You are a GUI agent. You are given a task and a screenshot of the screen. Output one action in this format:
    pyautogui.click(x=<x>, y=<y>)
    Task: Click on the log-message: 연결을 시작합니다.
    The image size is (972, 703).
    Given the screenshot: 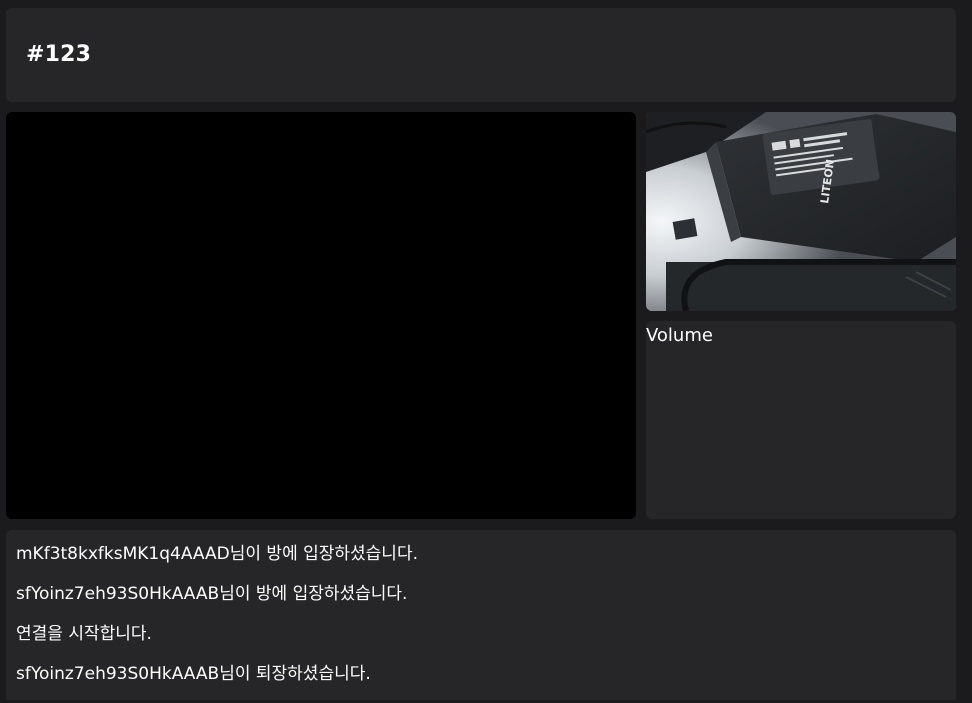 What is the action you would take?
    pyautogui.click(x=84, y=634)
    